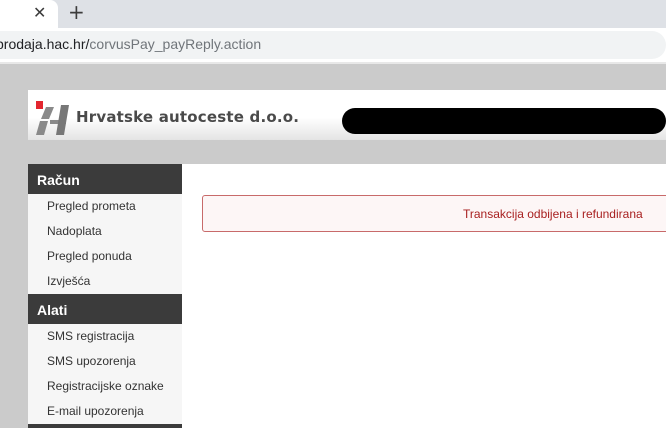 The width and height of the screenshot is (666, 428). Describe the element at coordinates (105, 206) in the screenshot. I see `sidebar-item-pregled-prometa: Pregled prometa` at that location.